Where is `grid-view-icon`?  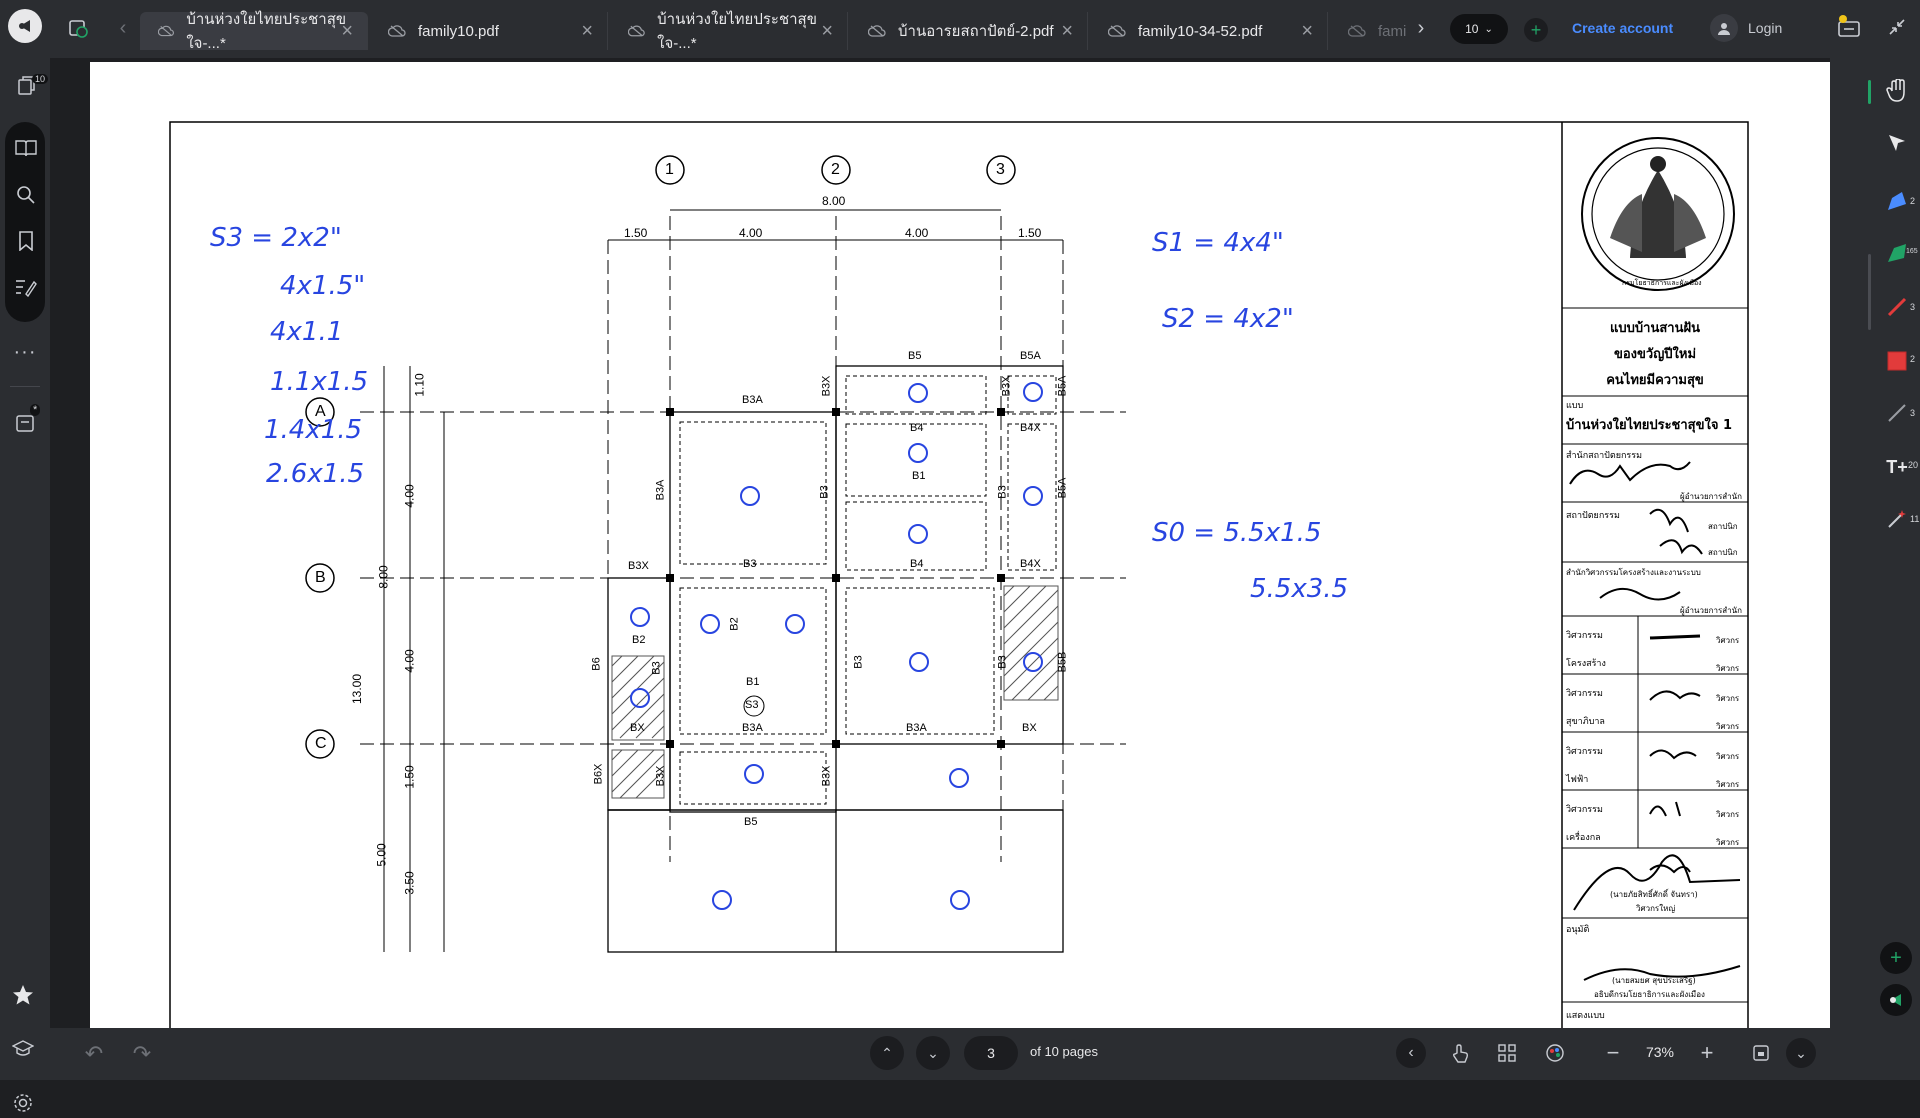
grid-view-icon is located at coordinates (1507, 1053).